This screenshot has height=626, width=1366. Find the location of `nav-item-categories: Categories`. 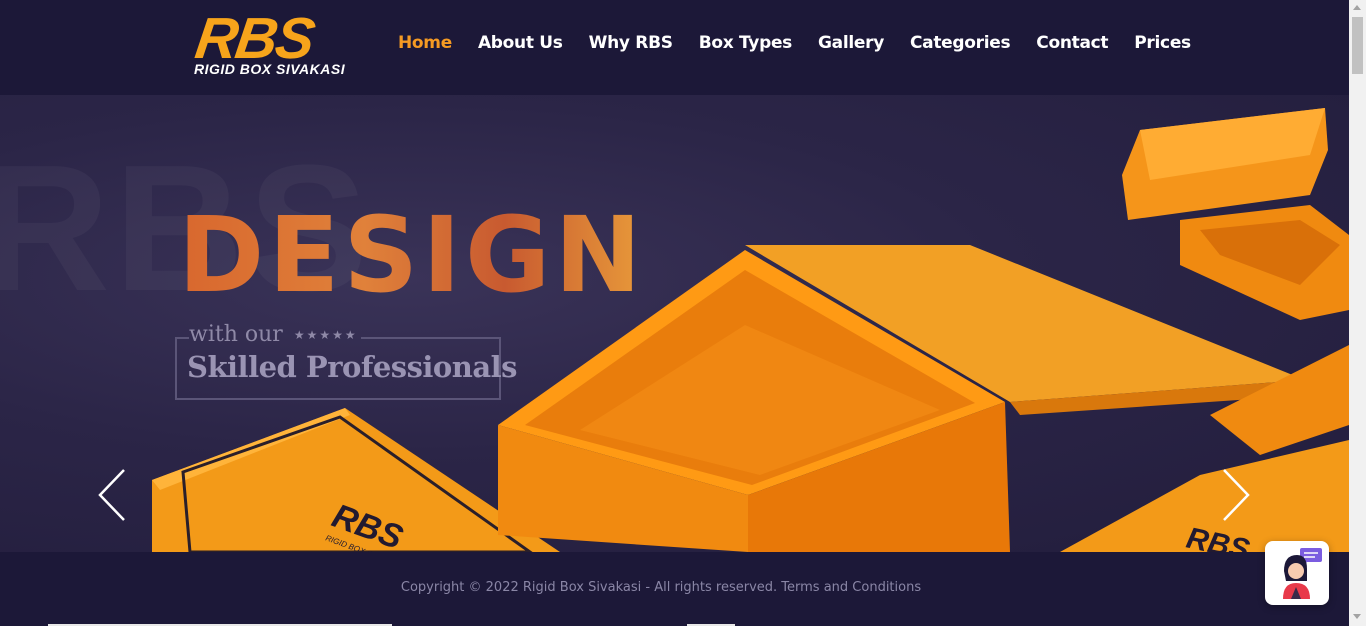

nav-item-categories: Categories is located at coordinates (960, 43).